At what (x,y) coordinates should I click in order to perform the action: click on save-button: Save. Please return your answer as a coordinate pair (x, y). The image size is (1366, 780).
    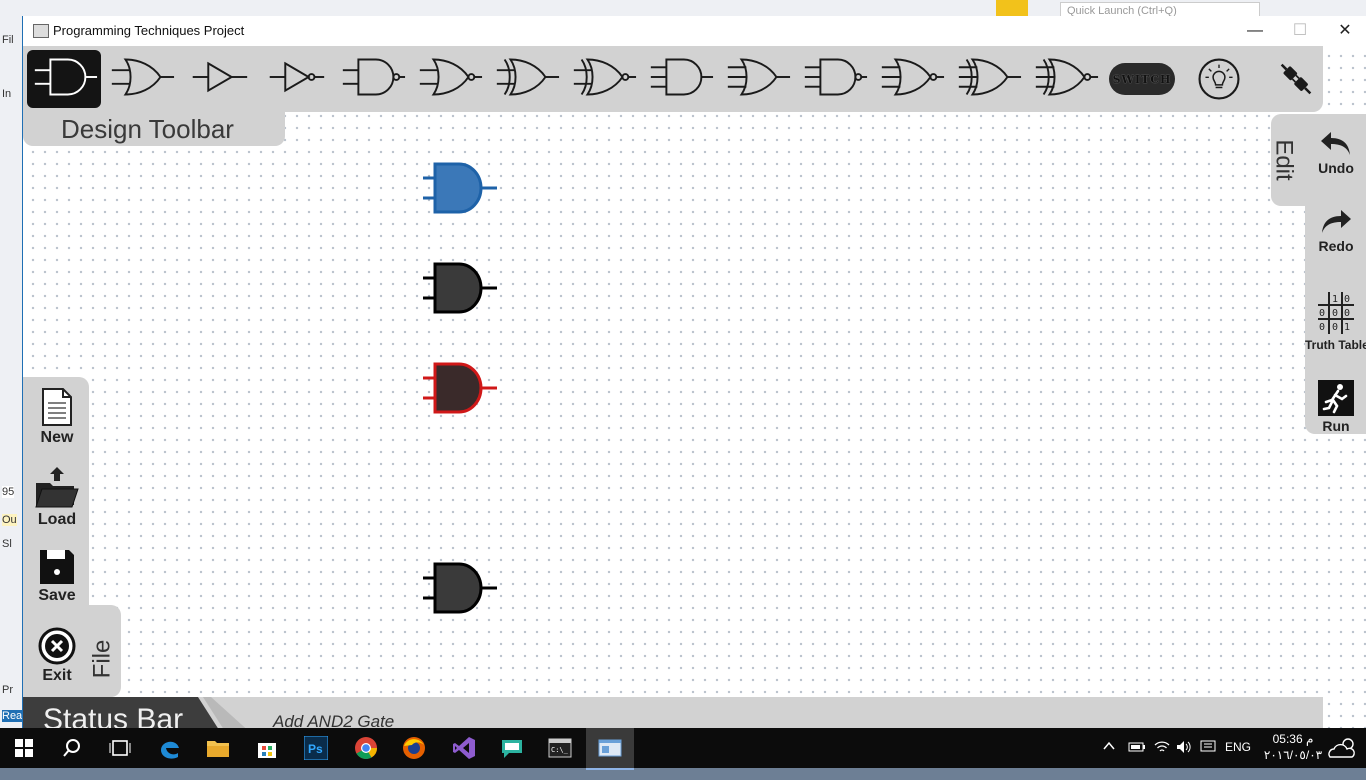
    Looking at the image, I should click on (57, 577).